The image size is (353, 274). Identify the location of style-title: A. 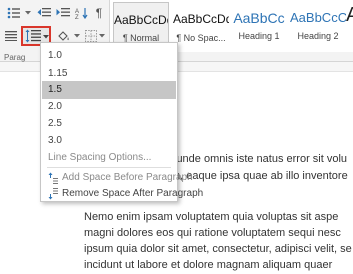
(349, 23).